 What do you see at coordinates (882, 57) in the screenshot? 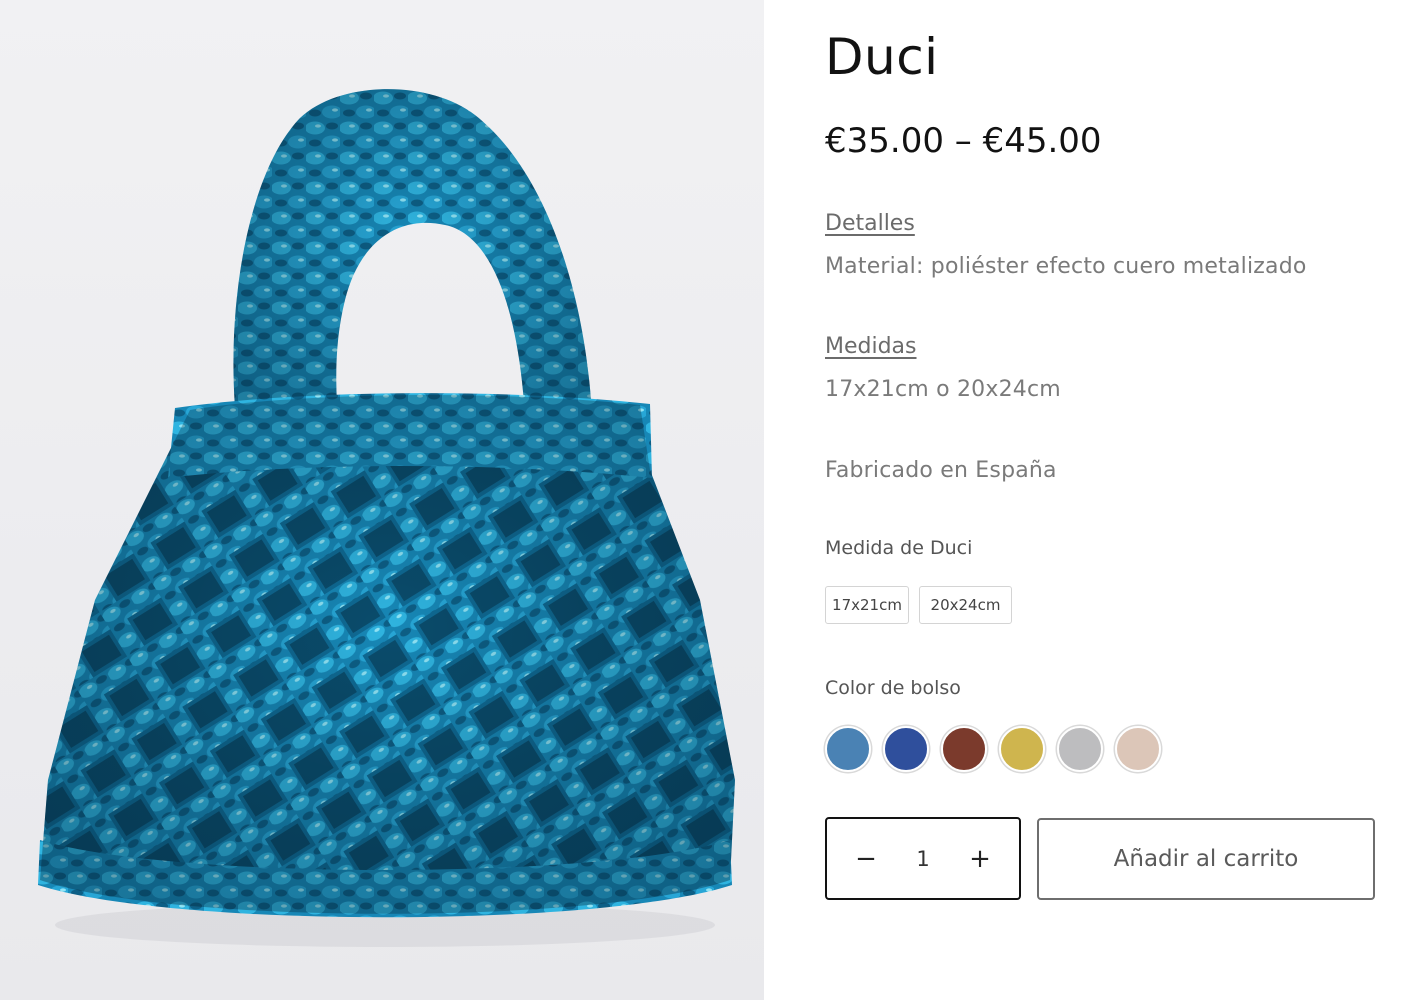
I see `product-title: Duci` at bounding box center [882, 57].